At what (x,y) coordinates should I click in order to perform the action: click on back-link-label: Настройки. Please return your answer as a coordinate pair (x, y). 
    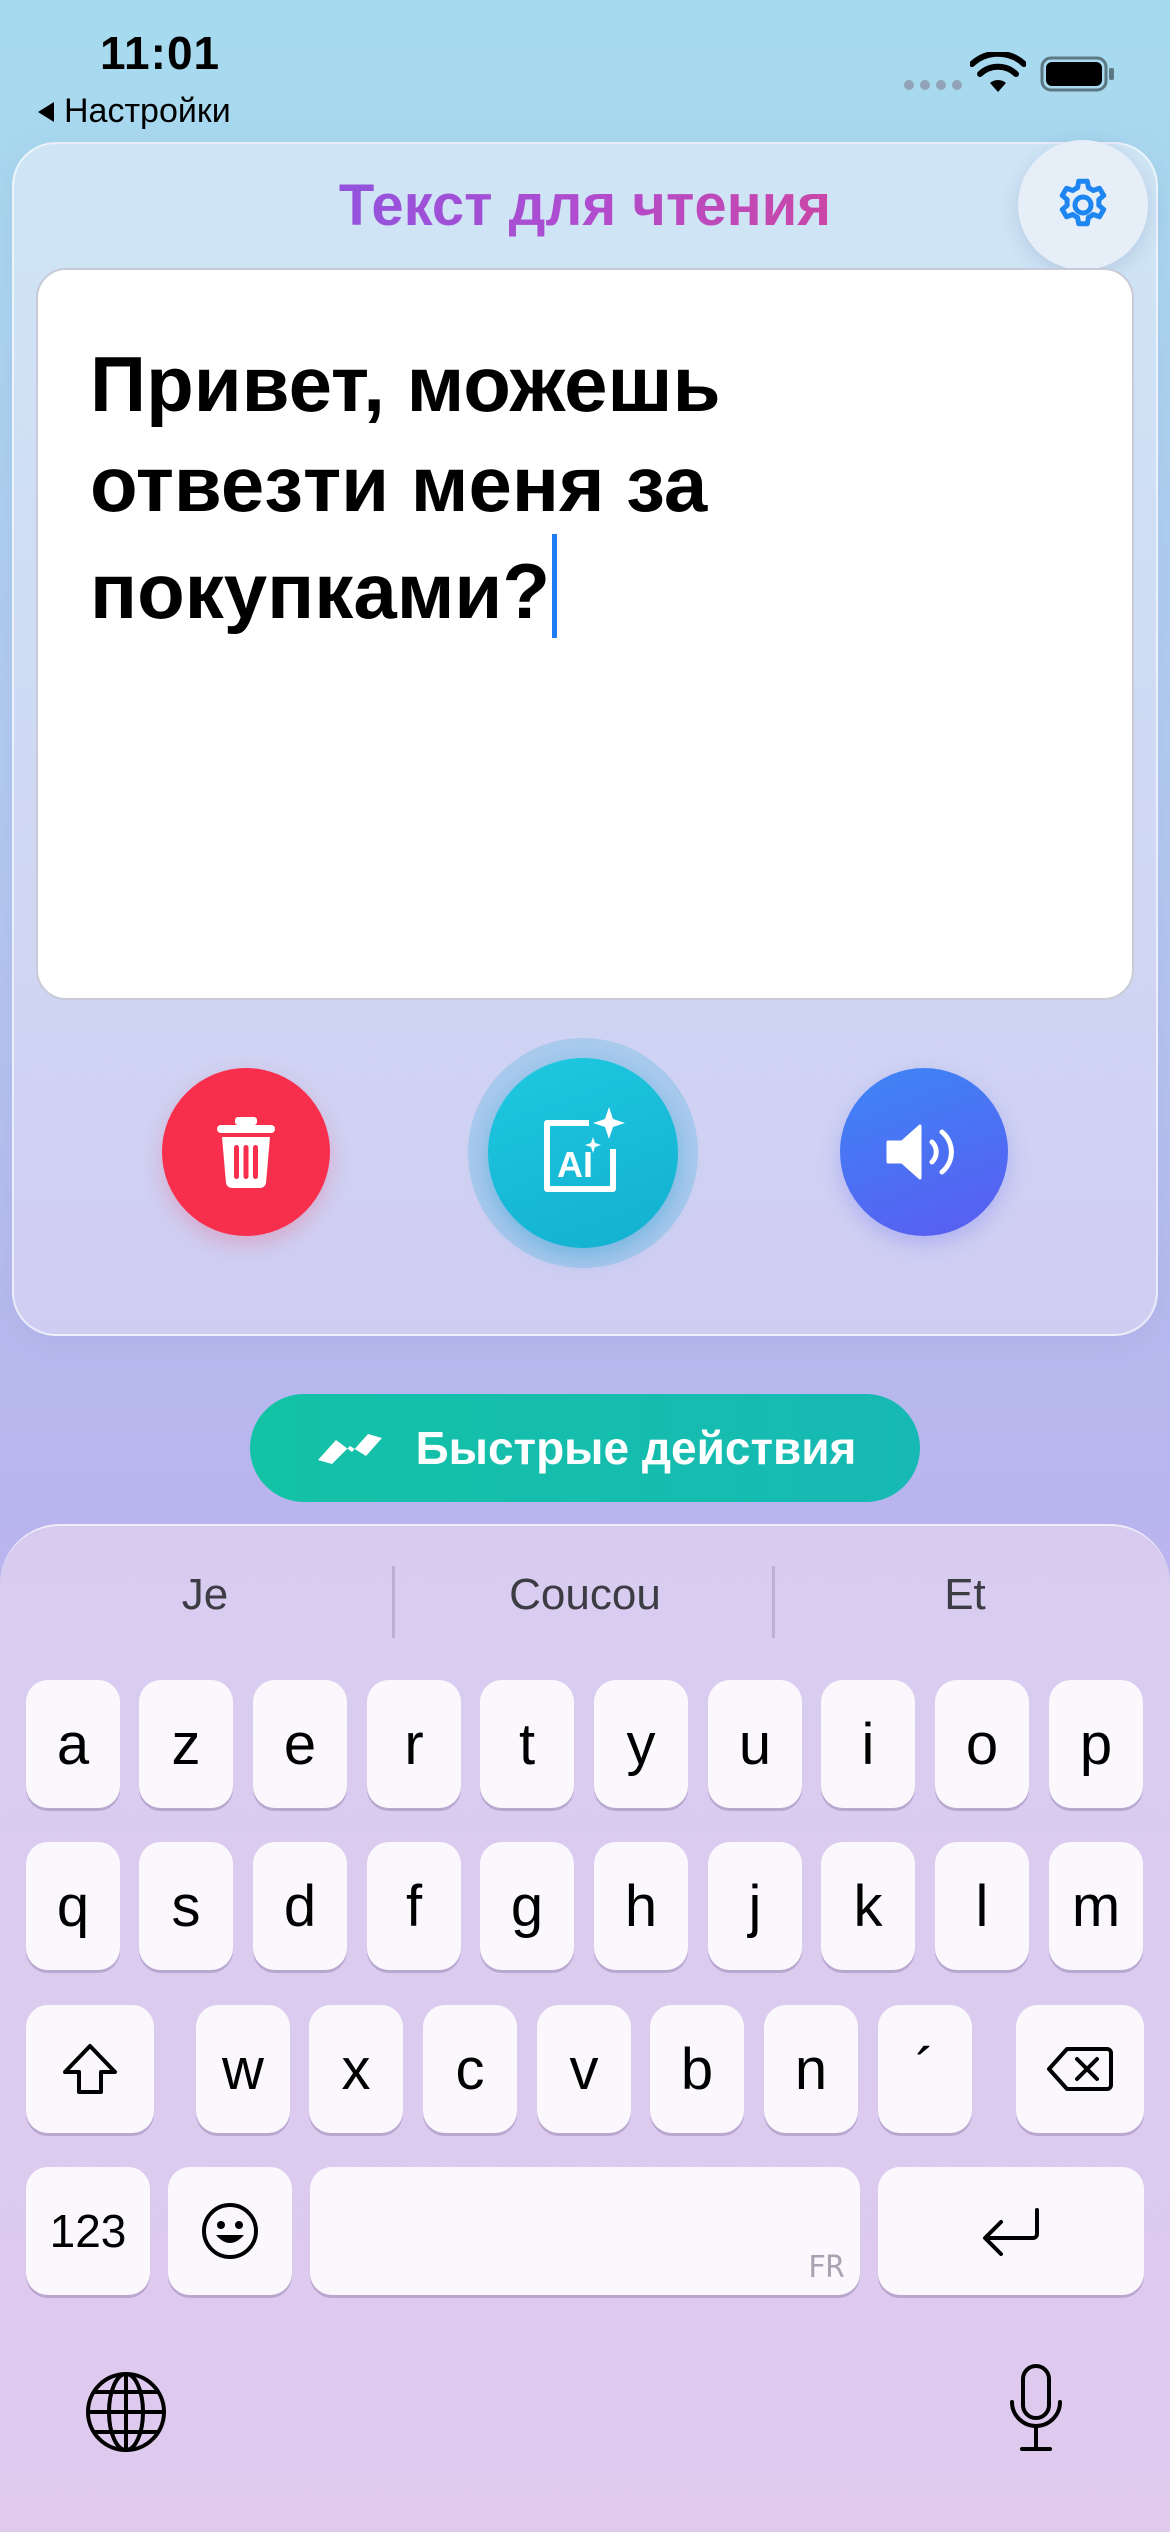
    Looking at the image, I should click on (147, 111).